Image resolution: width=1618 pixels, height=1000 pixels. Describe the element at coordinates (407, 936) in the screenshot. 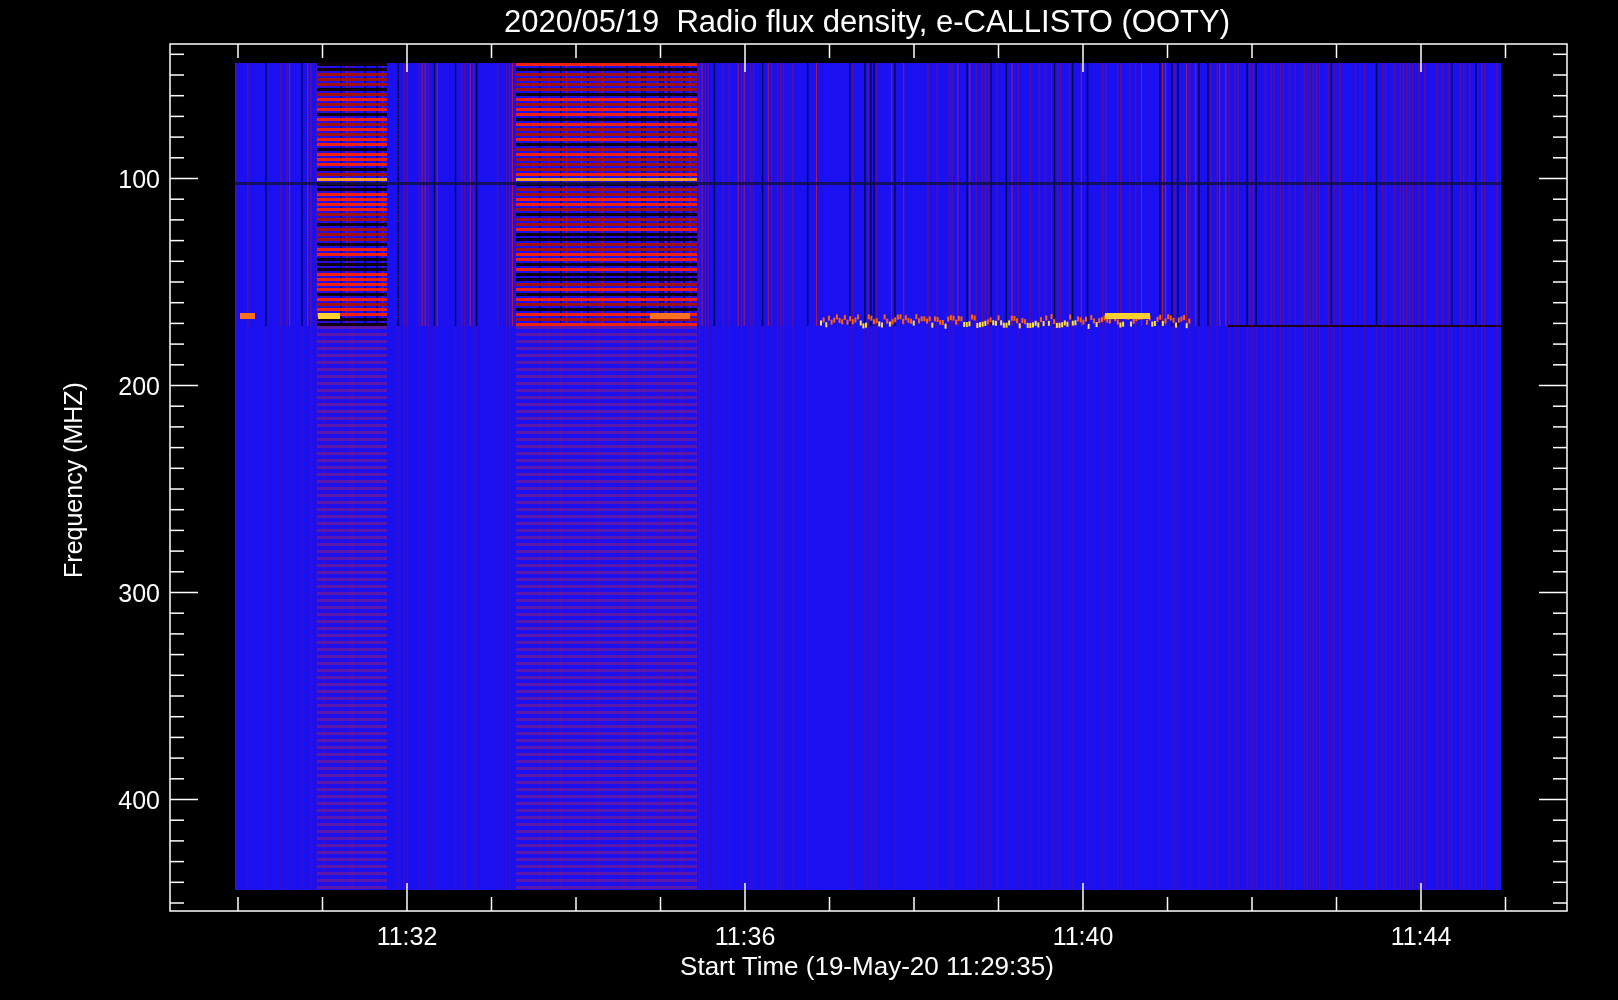

I see `x-tick-label: 11:32` at that location.